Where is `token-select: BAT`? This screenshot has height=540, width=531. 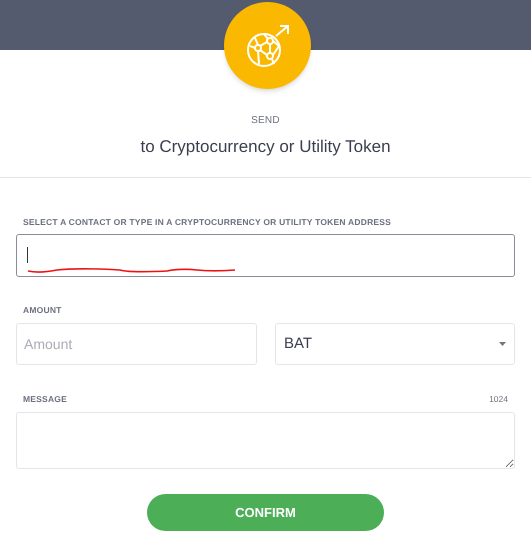 token-select: BAT is located at coordinates (395, 344).